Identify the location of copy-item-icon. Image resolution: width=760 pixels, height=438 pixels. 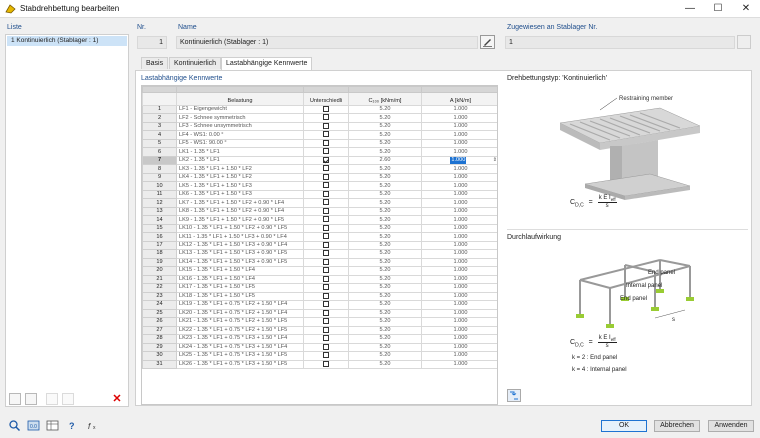
(31, 399).